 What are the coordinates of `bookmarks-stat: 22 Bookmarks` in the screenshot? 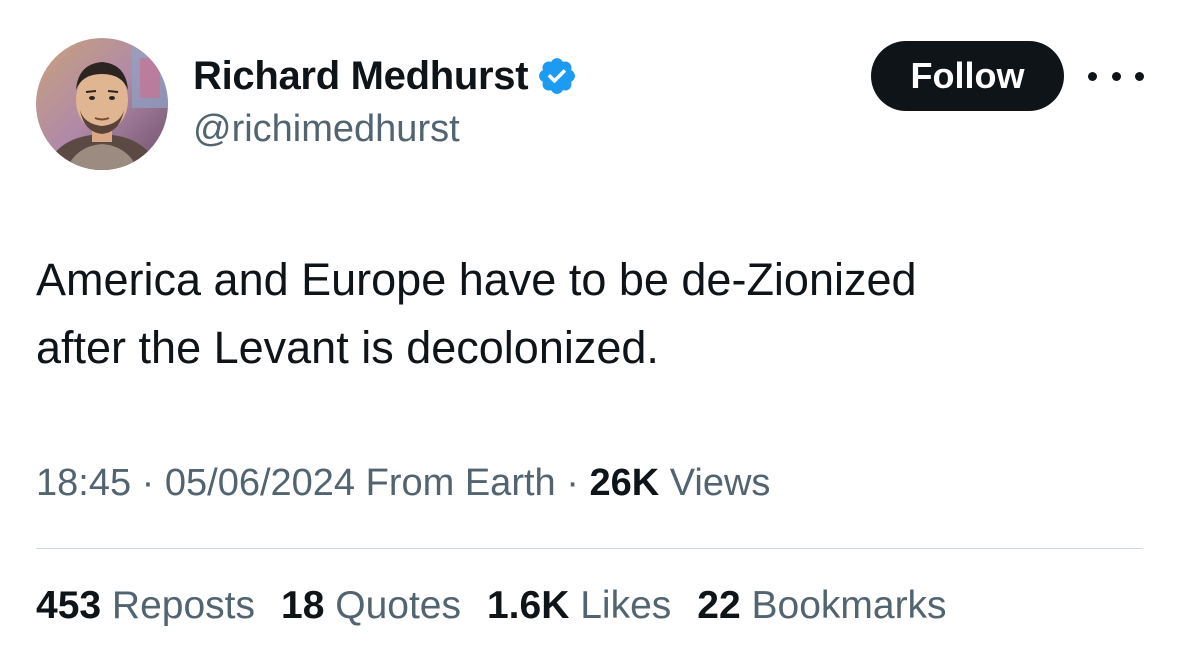 It's located at (821, 606).